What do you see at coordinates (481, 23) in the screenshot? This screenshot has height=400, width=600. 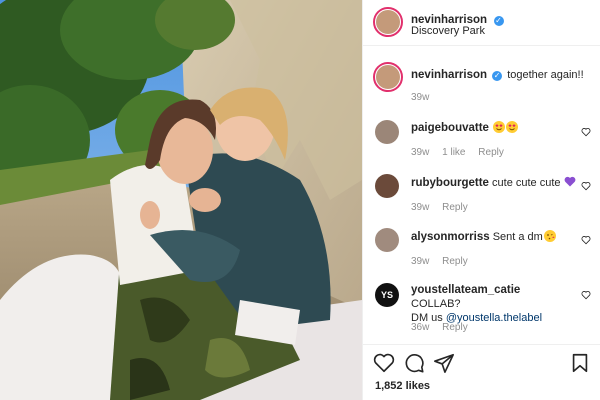 I see `post-header: nevinharrison ✓ Discovery Park` at bounding box center [481, 23].